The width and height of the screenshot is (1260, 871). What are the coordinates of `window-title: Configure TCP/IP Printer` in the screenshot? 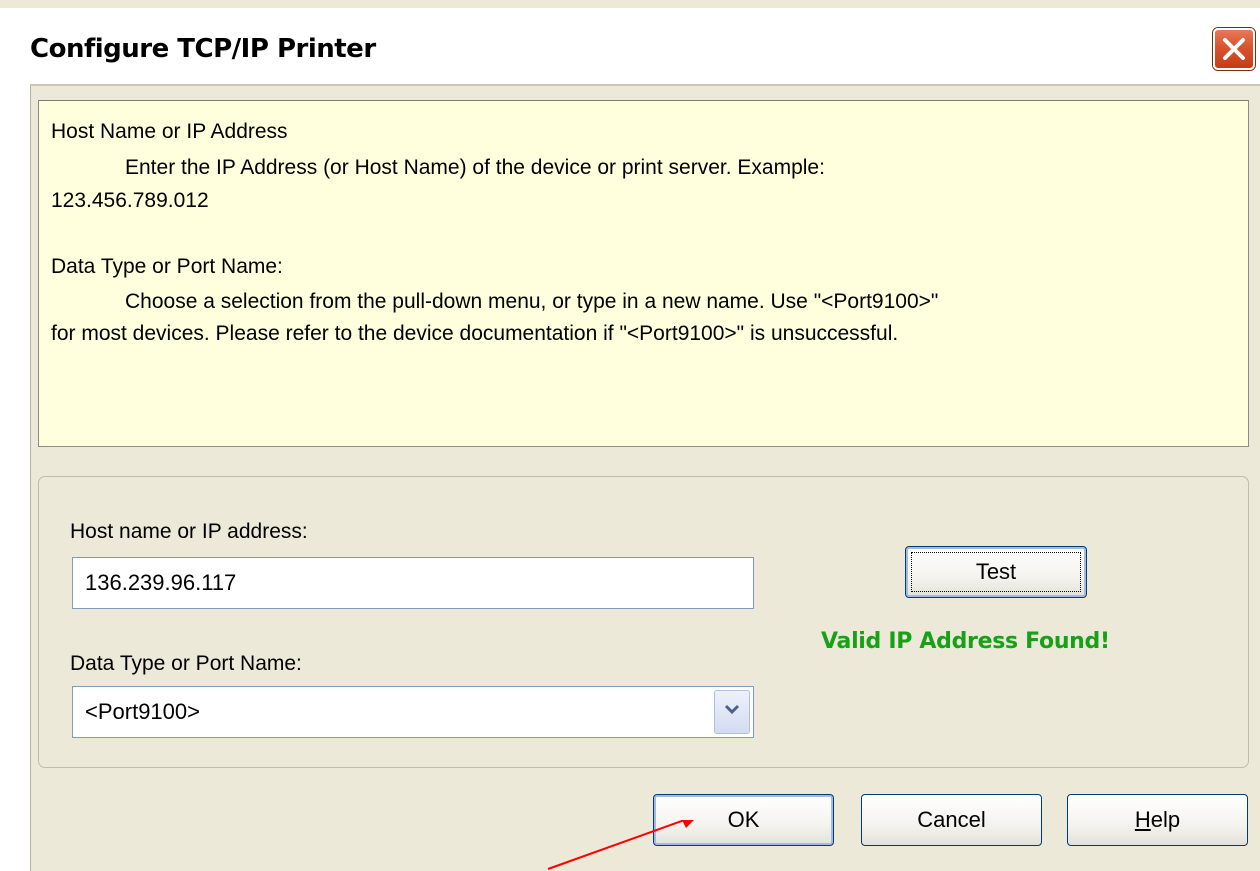 It's located at (203, 49).